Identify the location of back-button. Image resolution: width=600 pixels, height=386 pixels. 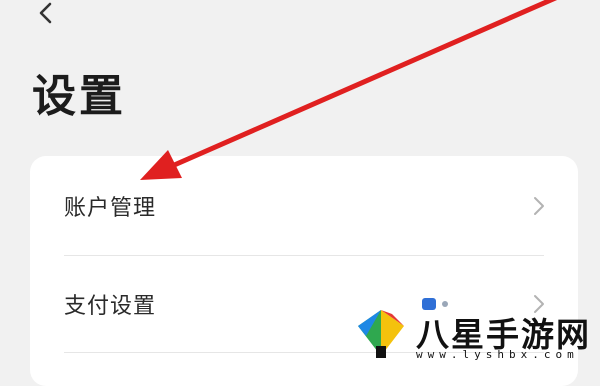
(46, 15).